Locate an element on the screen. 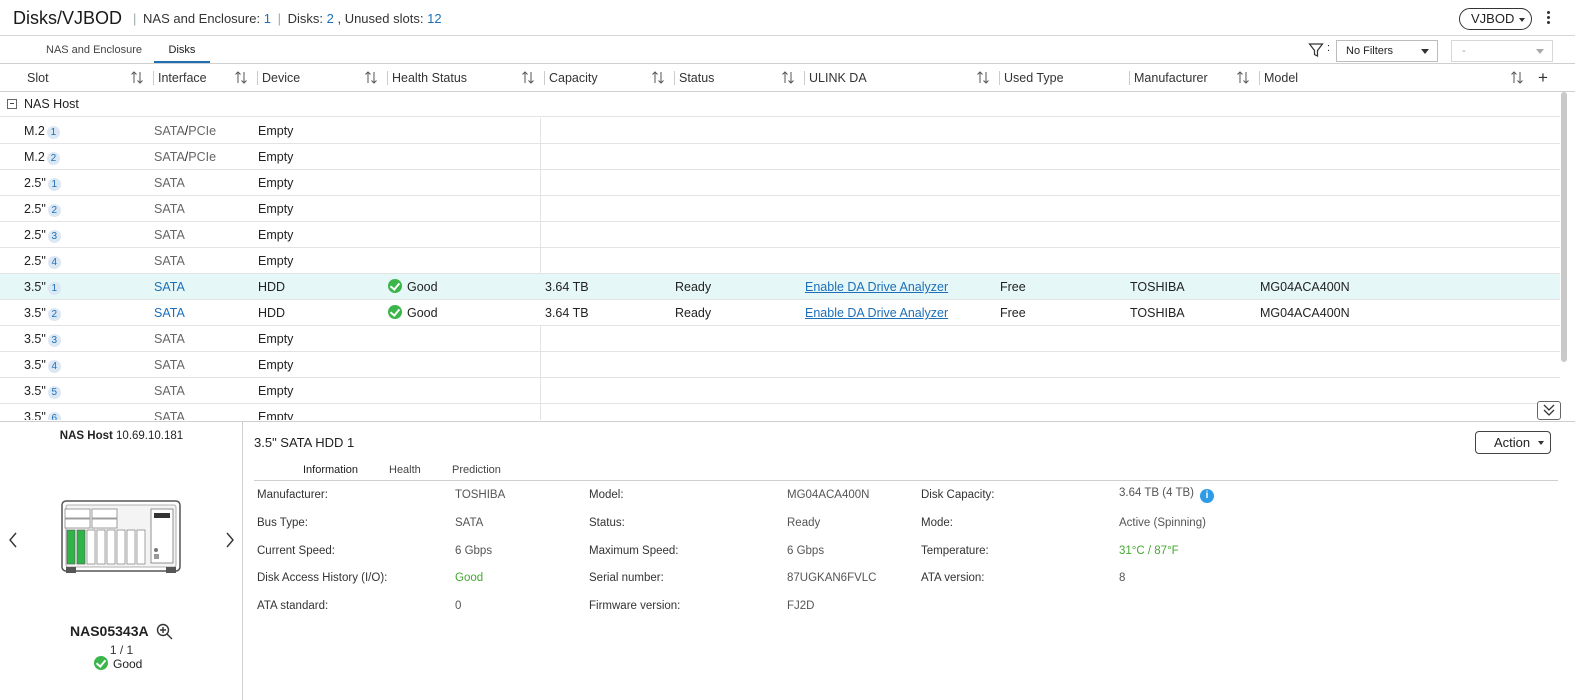 The image size is (1575, 700). cell-slot: 2.5" 4 is located at coordinates (42, 261).